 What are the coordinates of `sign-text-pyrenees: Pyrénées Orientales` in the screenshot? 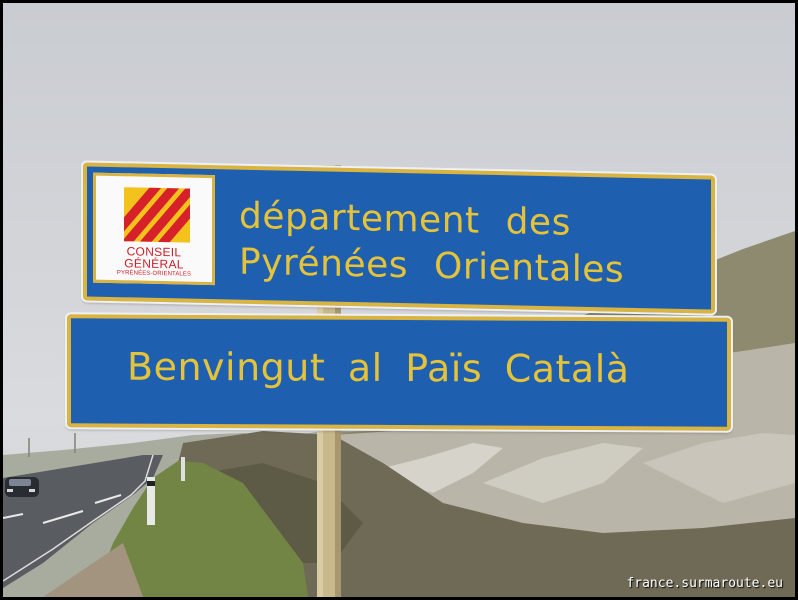 It's located at (432, 266).